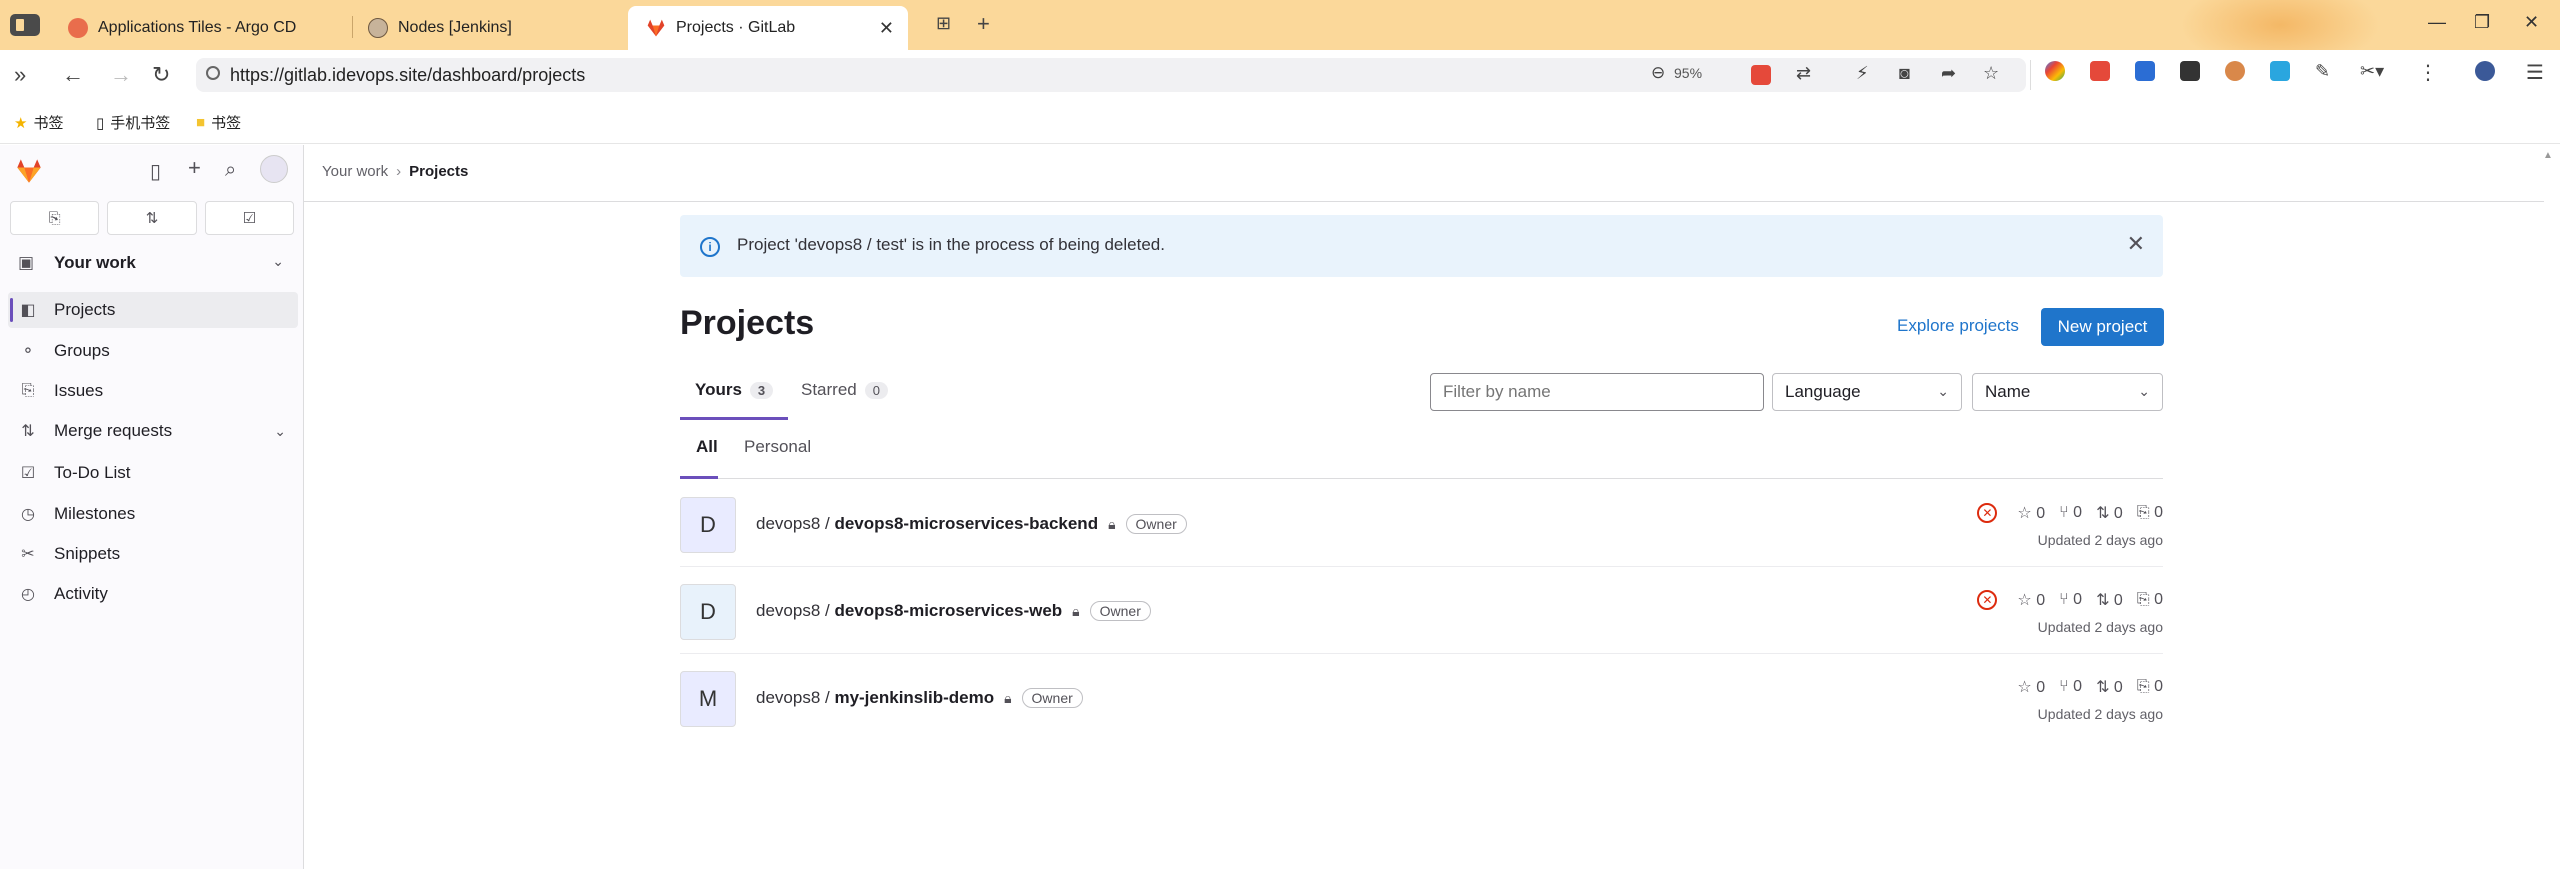  I want to click on minimize-icon: —, so click(2437, 22).